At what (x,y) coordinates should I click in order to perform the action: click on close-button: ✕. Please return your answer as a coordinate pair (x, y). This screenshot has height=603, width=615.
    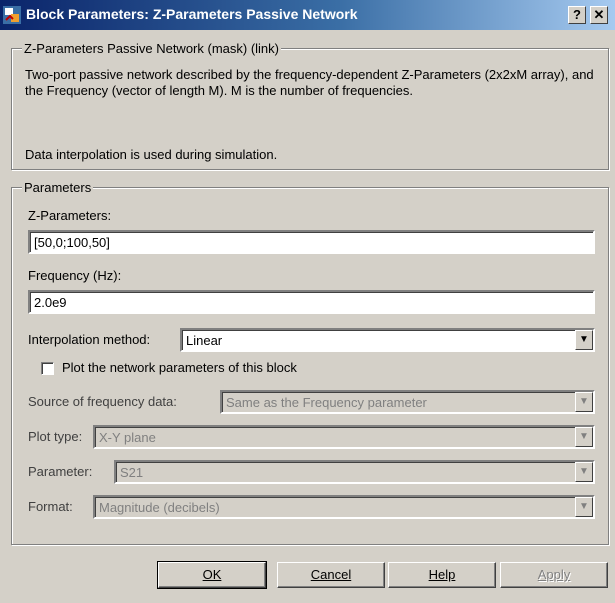
    Looking at the image, I should click on (599, 15).